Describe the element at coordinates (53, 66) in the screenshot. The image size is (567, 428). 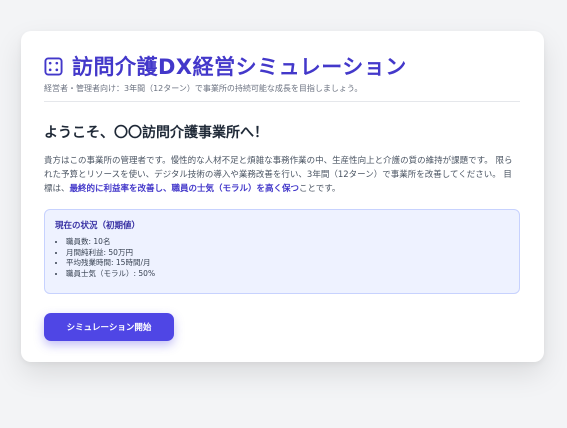
I see `dice-icon` at that location.